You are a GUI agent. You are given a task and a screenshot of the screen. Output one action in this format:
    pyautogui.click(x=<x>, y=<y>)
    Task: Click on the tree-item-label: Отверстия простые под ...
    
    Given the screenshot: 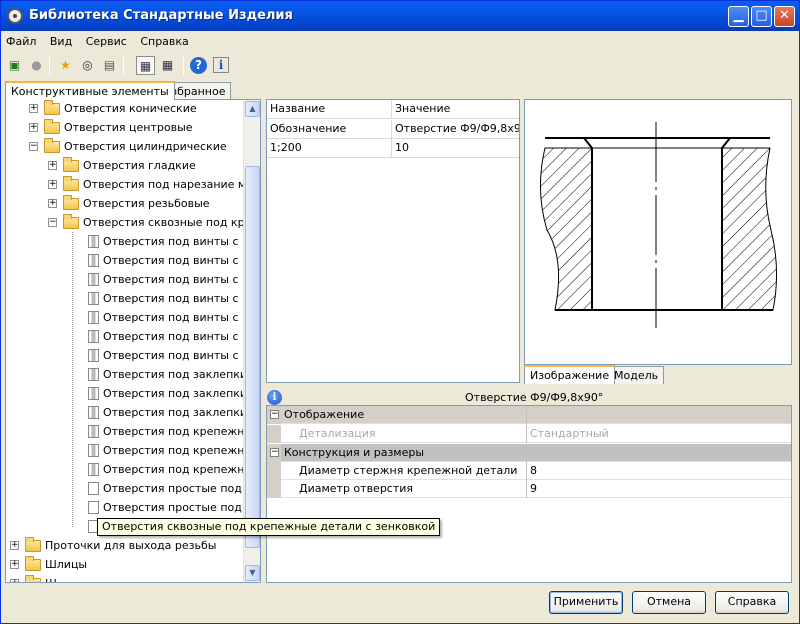 What is the action you would take?
    pyautogui.click(x=179, y=488)
    